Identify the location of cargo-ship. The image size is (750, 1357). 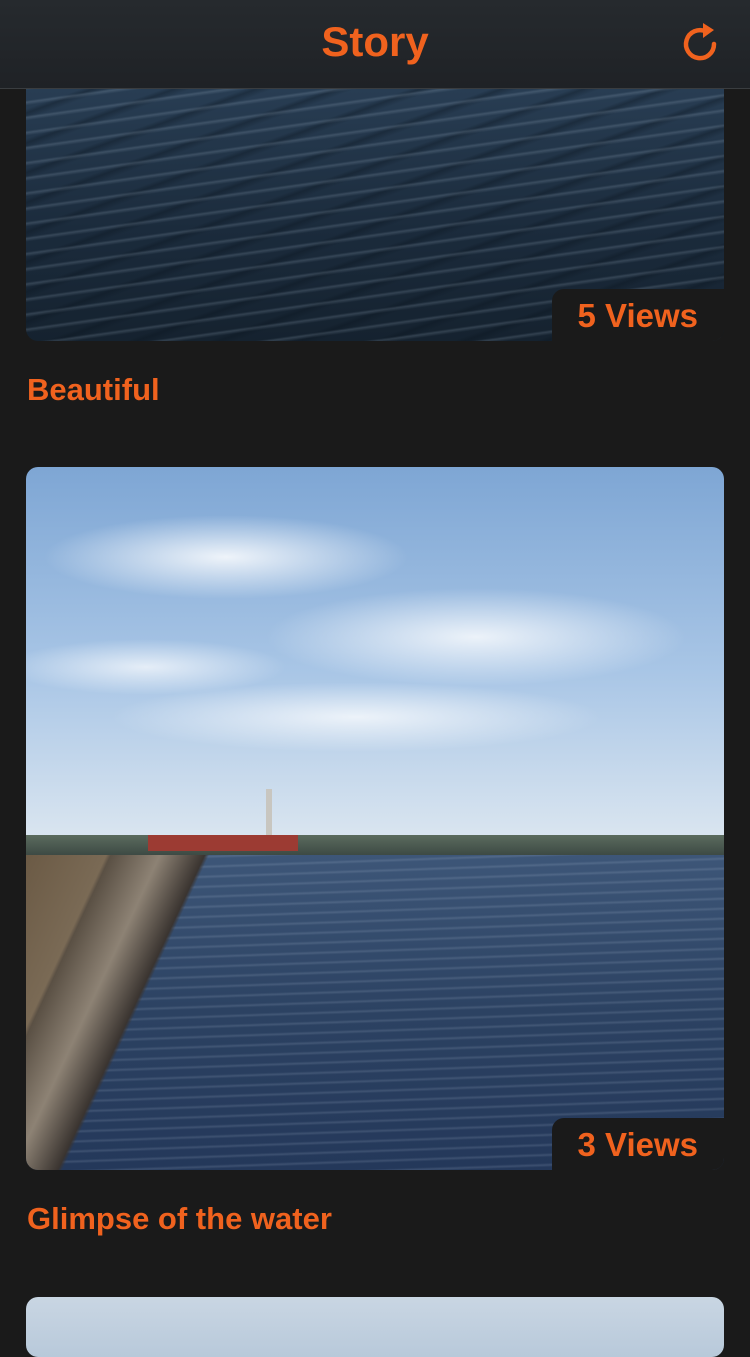
(223, 843).